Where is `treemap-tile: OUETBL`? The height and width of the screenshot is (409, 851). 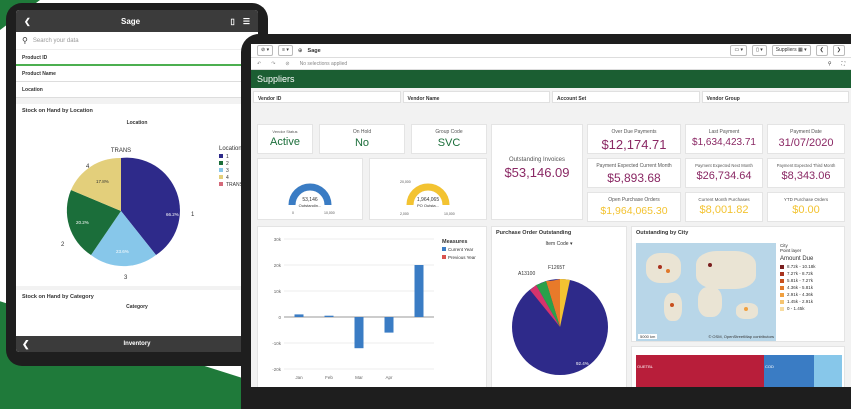
treemap-tile: OUETBL is located at coordinates (700, 371).